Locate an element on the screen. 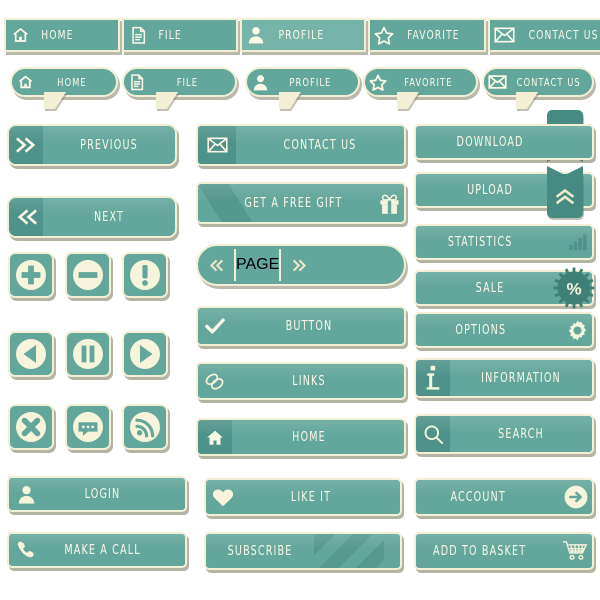  statistics-button: STATISTICS is located at coordinates (504, 242).